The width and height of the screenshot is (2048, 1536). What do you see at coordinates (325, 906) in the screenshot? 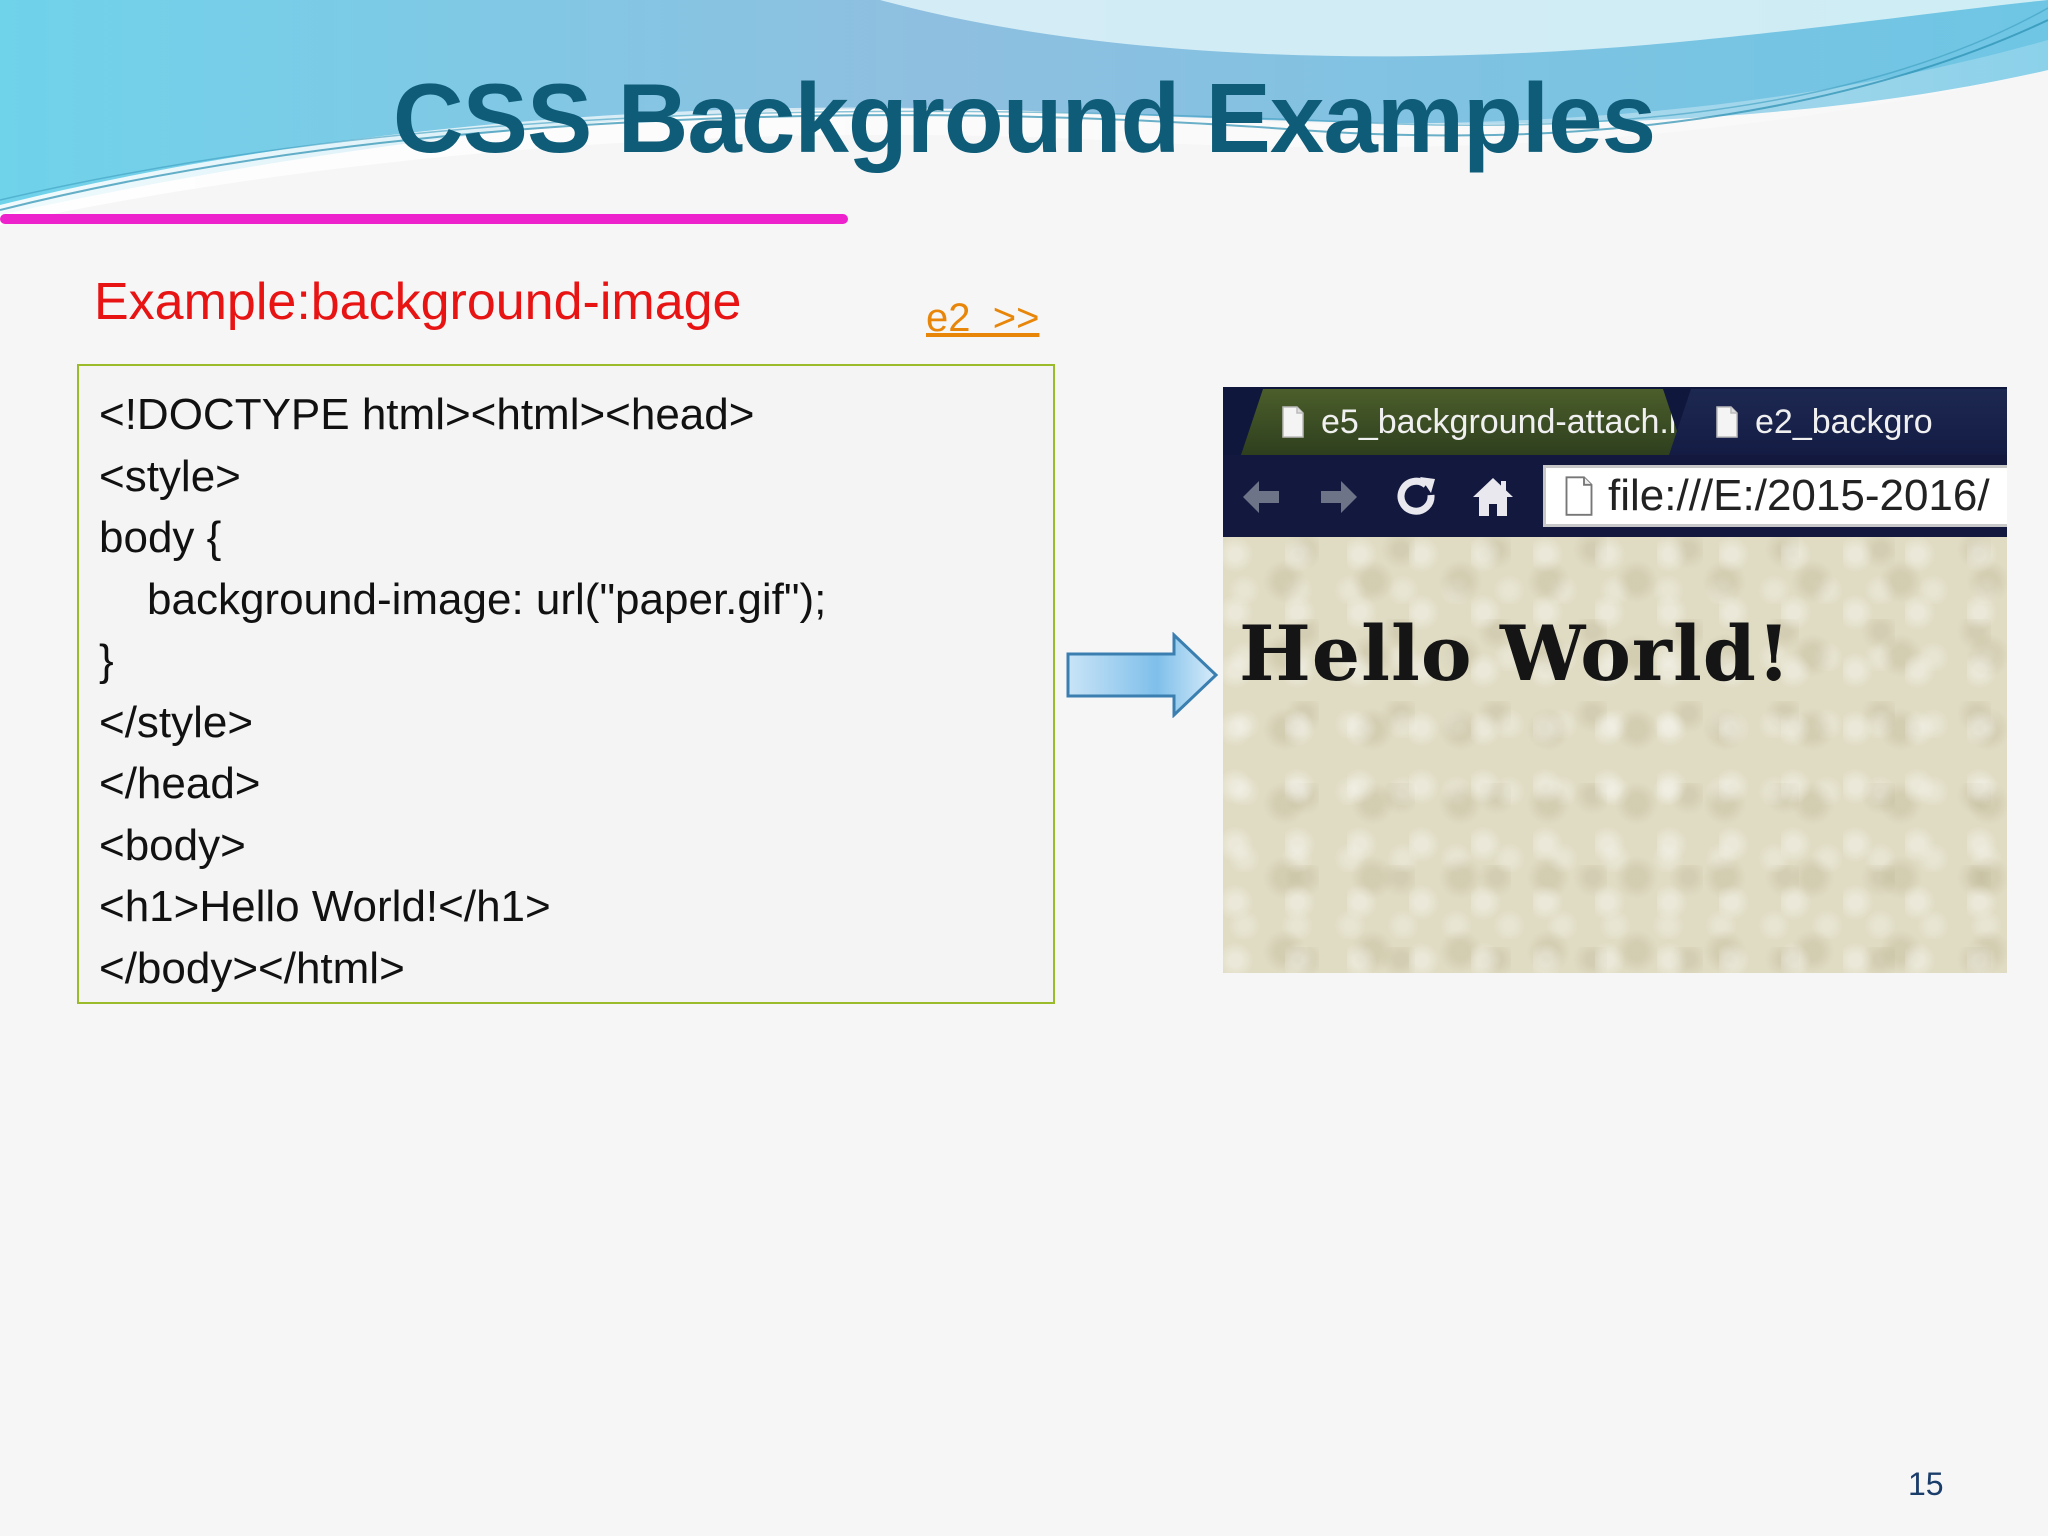
I see `code-line: <h1>Hello World!</h1>` at bounding box center [325, 906].